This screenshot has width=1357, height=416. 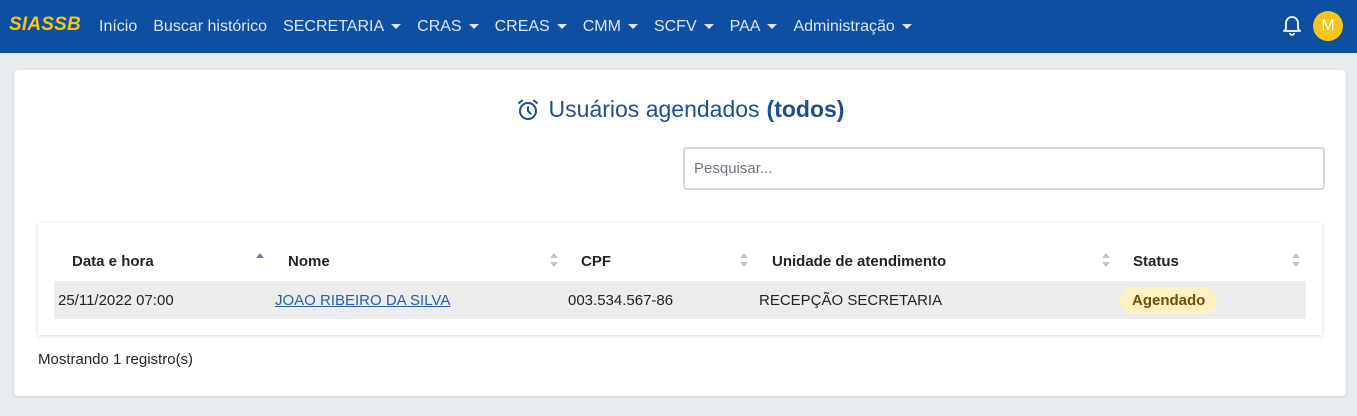 I want to click on cell-status: Agendado, so click(x=1169, y=300).